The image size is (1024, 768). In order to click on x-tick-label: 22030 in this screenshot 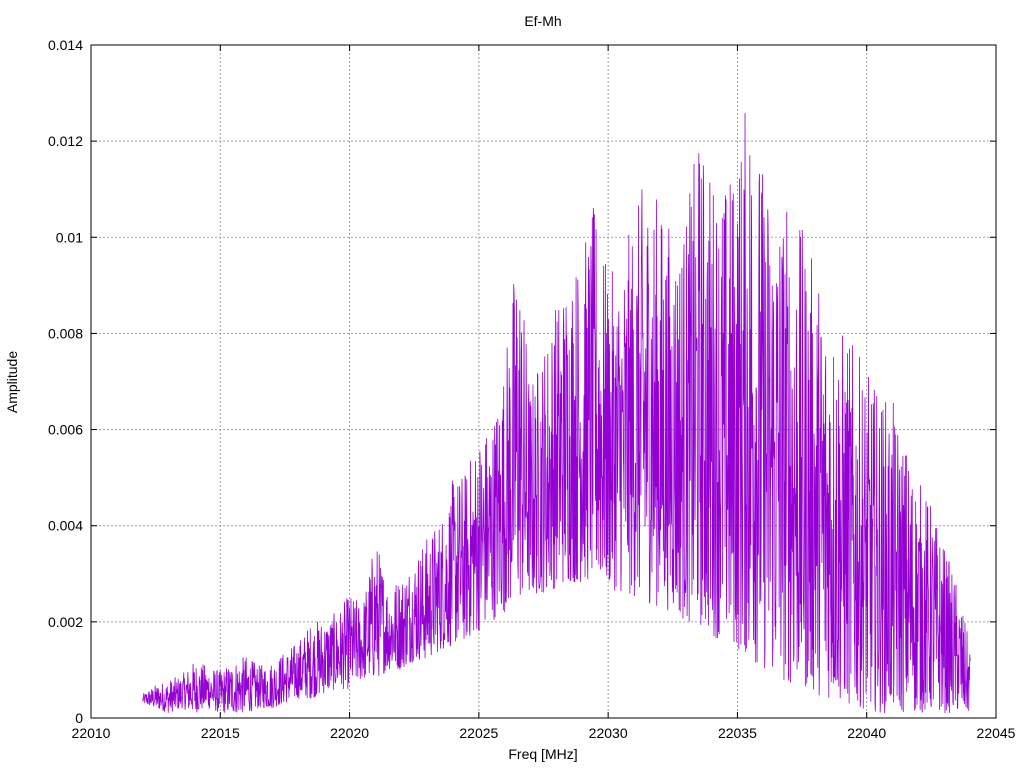, I will do `click(608, 733)`.